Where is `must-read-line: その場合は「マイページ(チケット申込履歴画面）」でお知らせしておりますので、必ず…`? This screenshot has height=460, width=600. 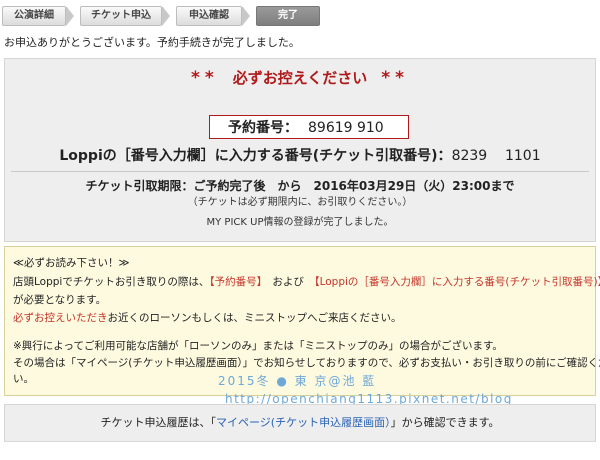
must-read-line: その場合は「マイページ(チケット申込履歴画面）」でお知らせしておりますので、必ず… is located at coordinates (306, 363).